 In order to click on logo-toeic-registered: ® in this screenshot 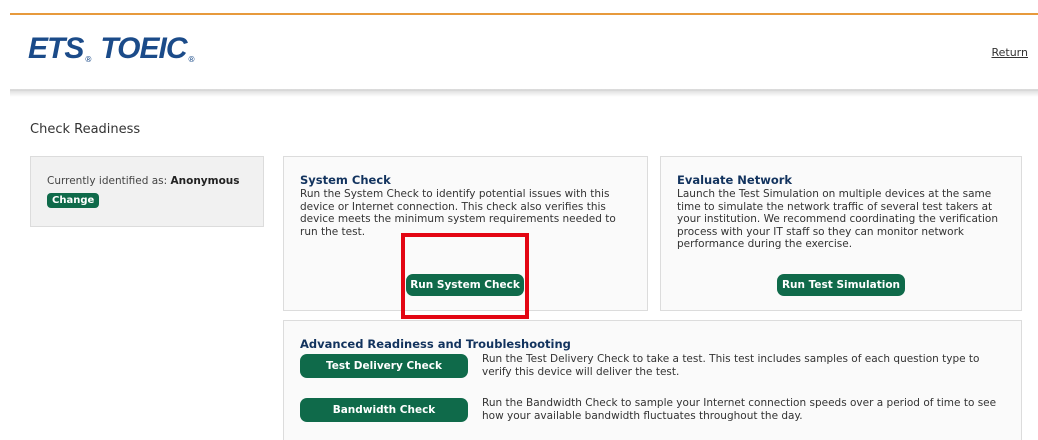, I will do `click(191, 59)`.